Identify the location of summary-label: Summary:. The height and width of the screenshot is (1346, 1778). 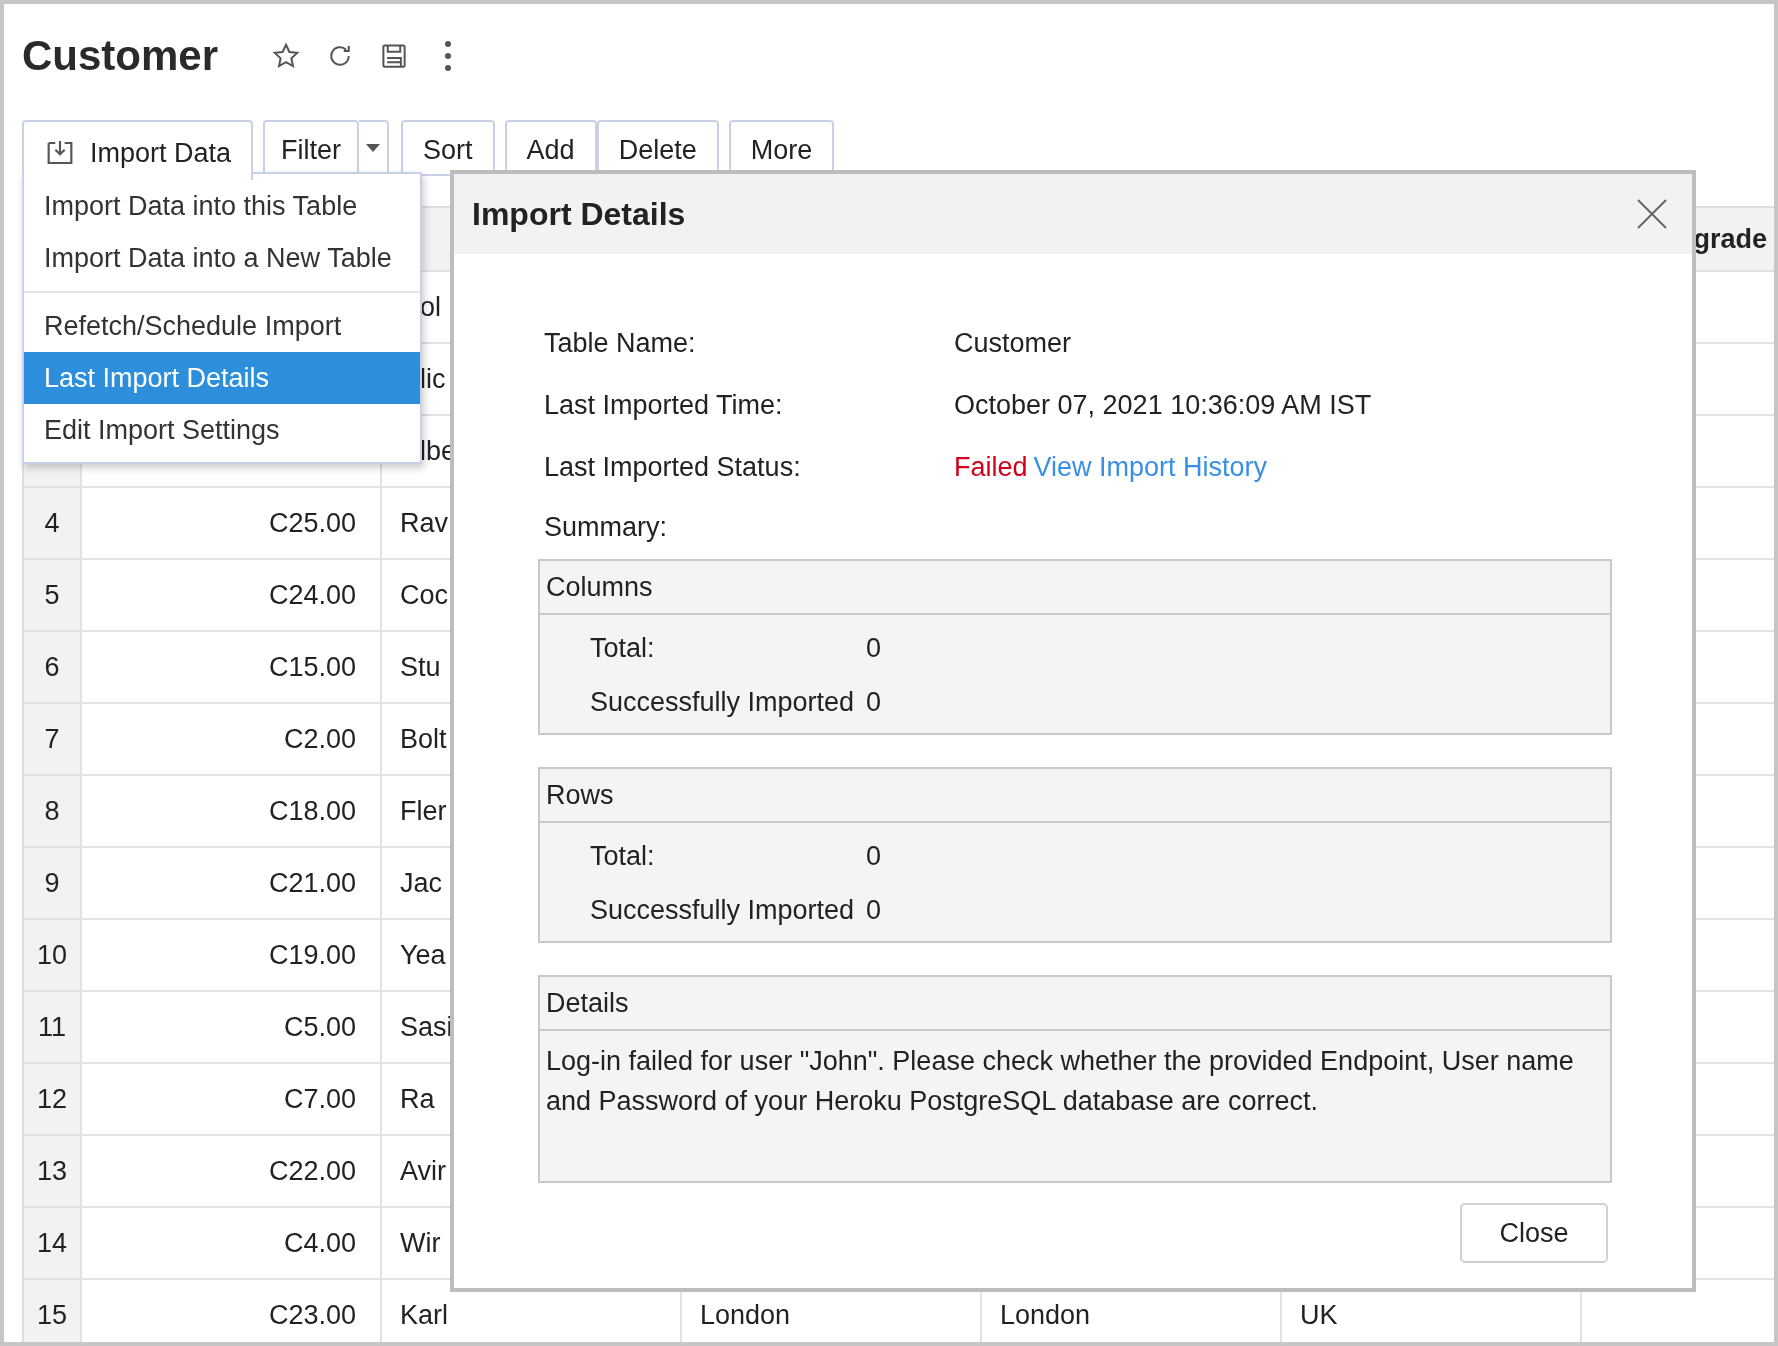
(606, 527).